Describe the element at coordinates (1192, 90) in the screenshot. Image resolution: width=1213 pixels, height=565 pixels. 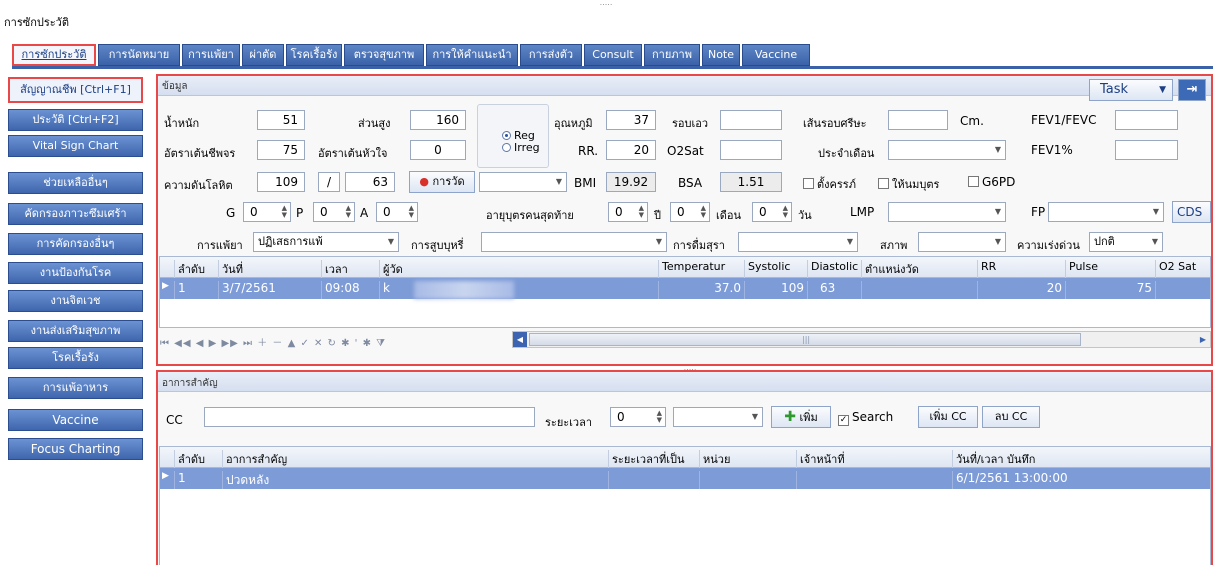
I see `exit-icon: ⇥` at that location.